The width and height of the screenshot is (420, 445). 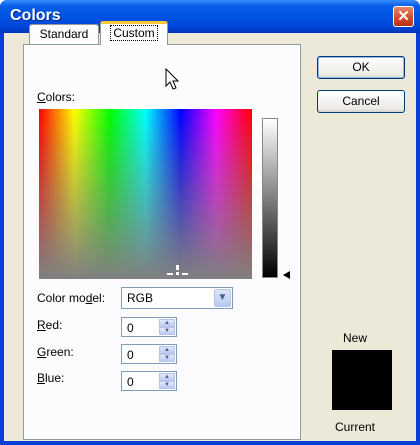 I want to click on blue-down-icon: ▼, so click(x=167, y=385).